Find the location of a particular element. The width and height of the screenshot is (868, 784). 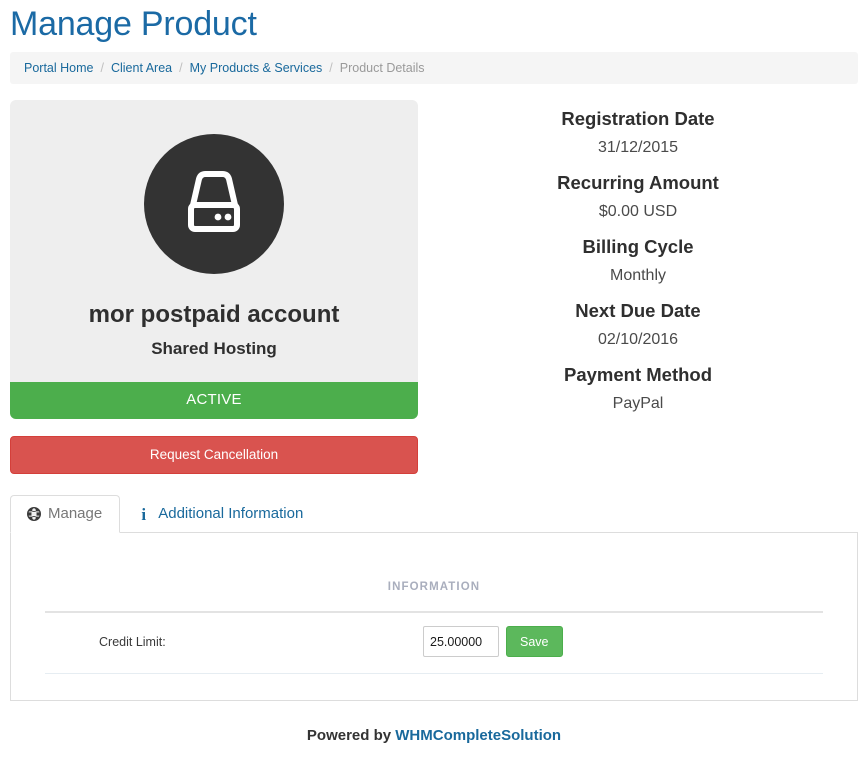

detail-next-due-date: Next Due Date 02/10/2016 is located at coordinates (638, 325).